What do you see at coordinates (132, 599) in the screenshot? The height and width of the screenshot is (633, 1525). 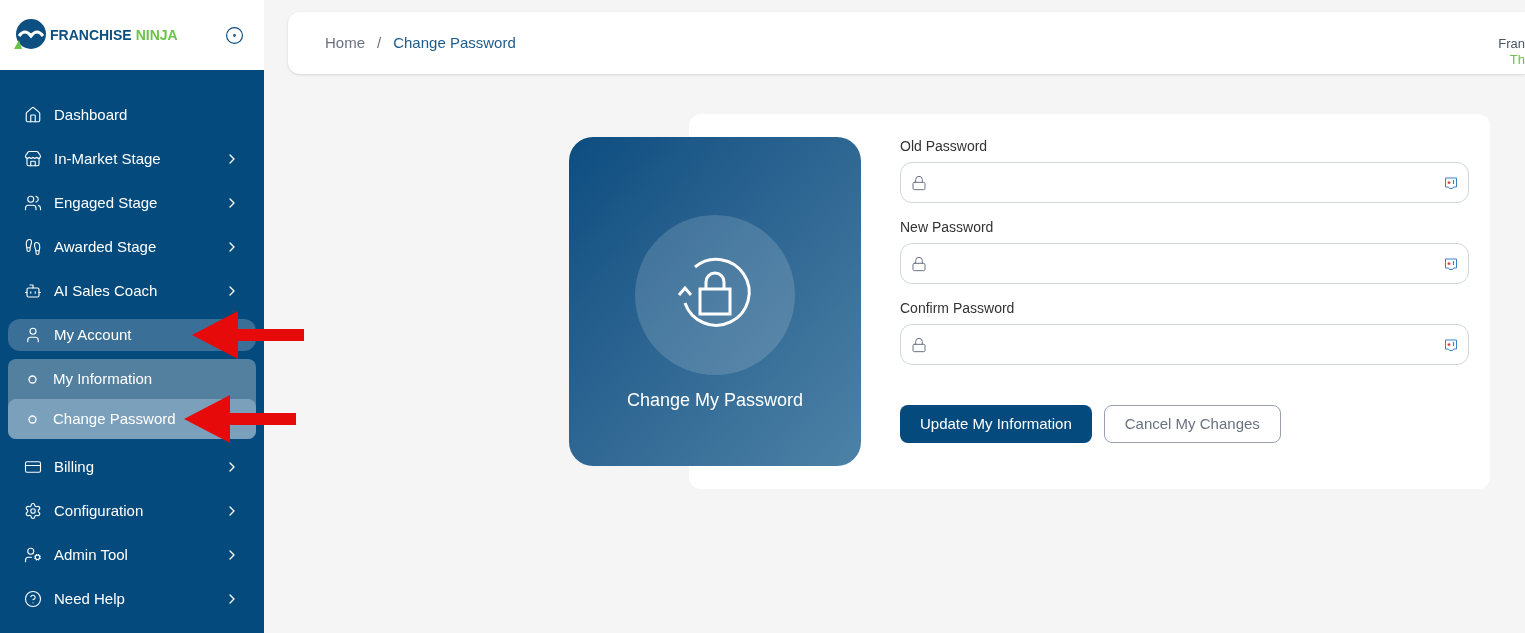 I see `sidebar-item: Need Help` at bounding box center [132, 599].